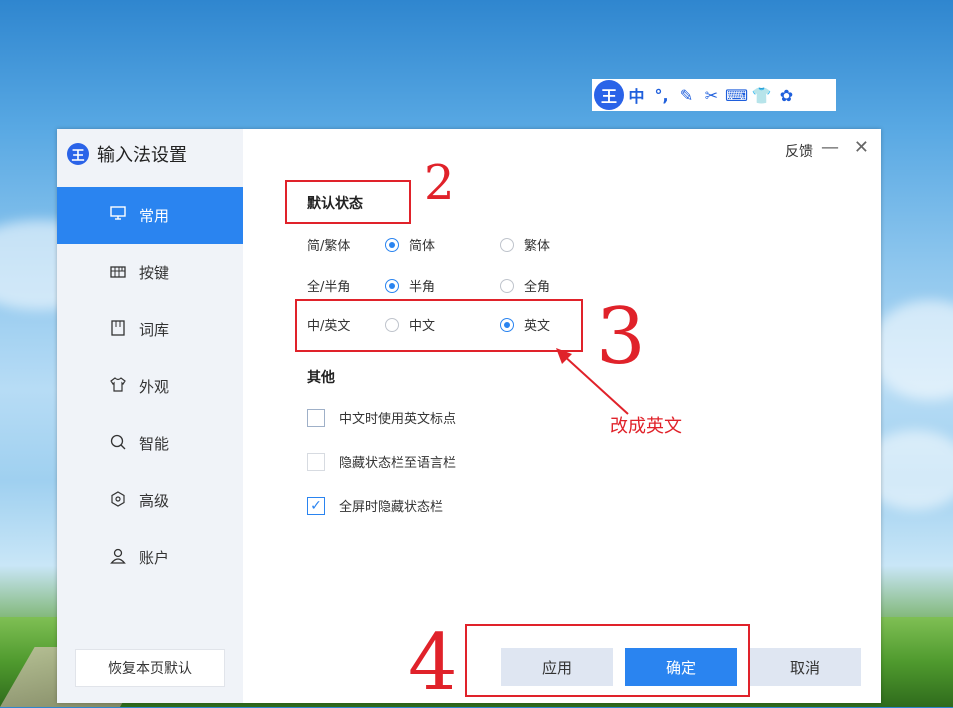 This screenshot has height=708, width=953. Describe the element at coordinates (118, 215) in the screenshot. I see `monitor-icon` at that location.